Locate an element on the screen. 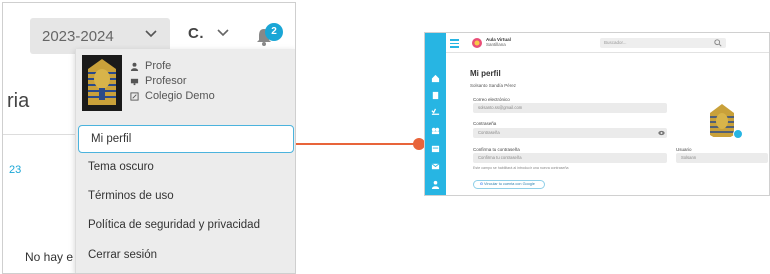 This screenshot has width=770, height=274. search-icon is located at coordinates (718, 43).